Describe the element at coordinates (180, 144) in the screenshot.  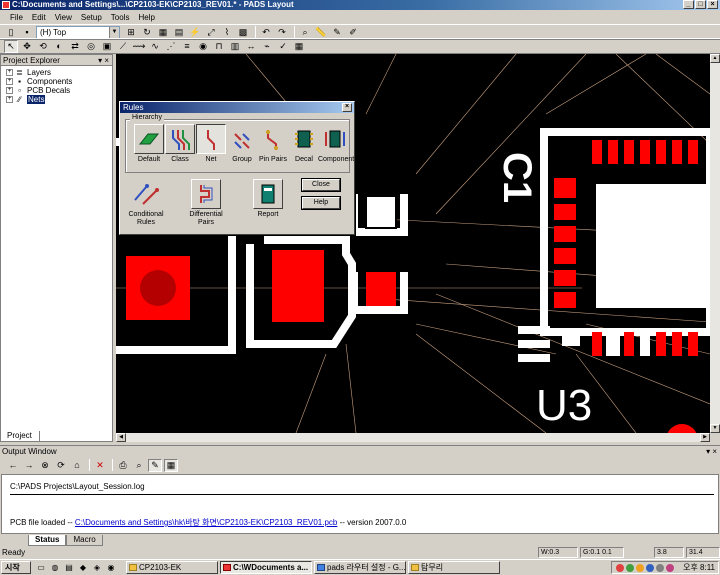
I see `rule-class-button: Class` at that location.